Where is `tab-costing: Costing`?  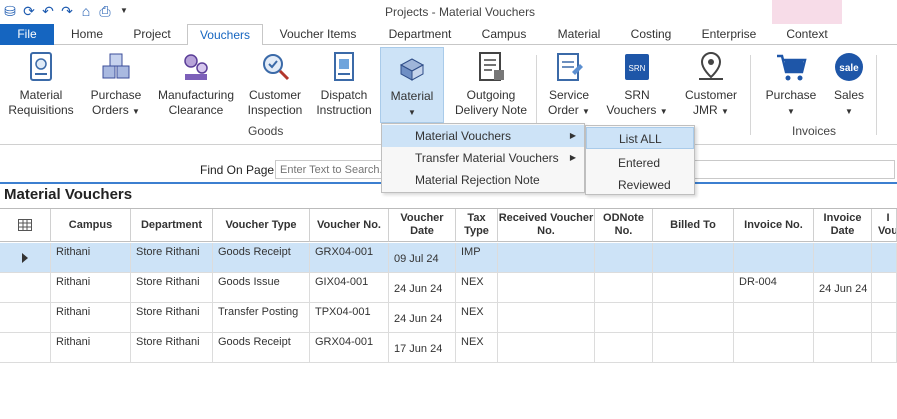 tab-costing: Costing is located at coordinates (651, 34).